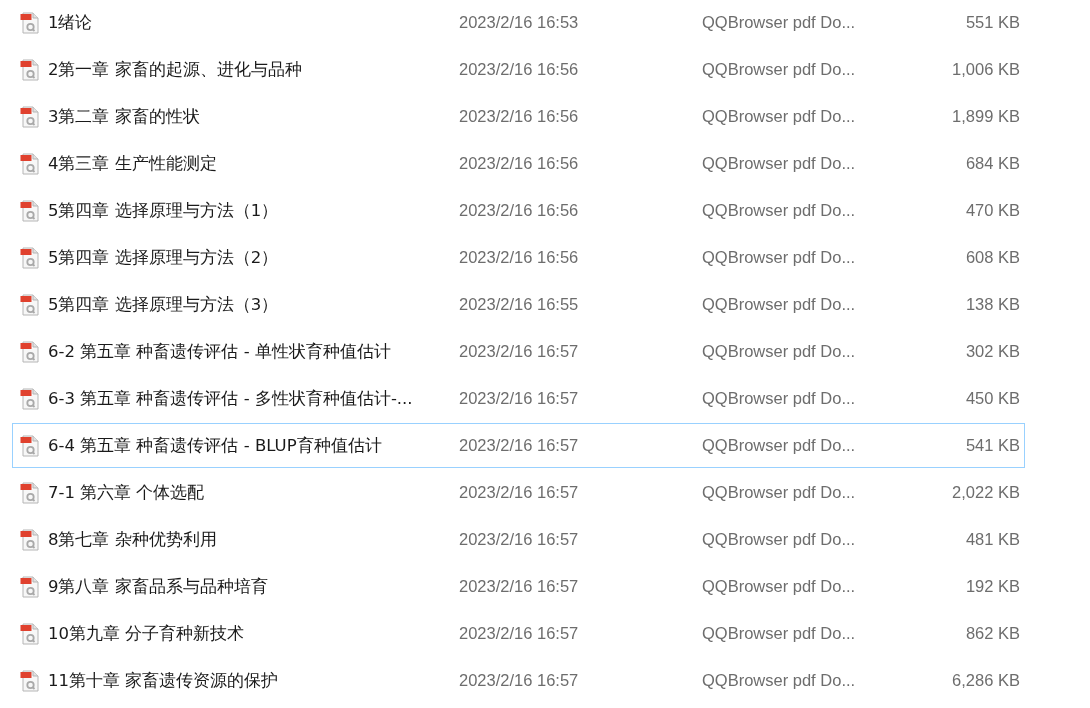 The height and width of the screenshot is (708, 1090). Describe the element at coordinates (992, 398) in the screenshot. I see `file-size: 450 KB` at that location.